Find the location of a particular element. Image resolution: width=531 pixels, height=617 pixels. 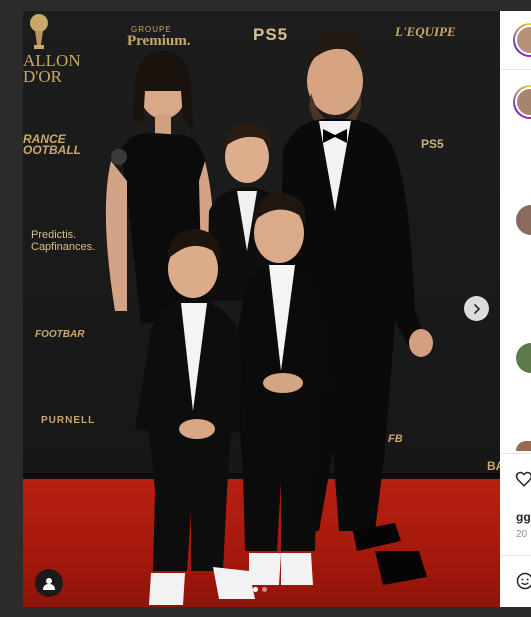

actions-divider is located at coordinates (515, 453).